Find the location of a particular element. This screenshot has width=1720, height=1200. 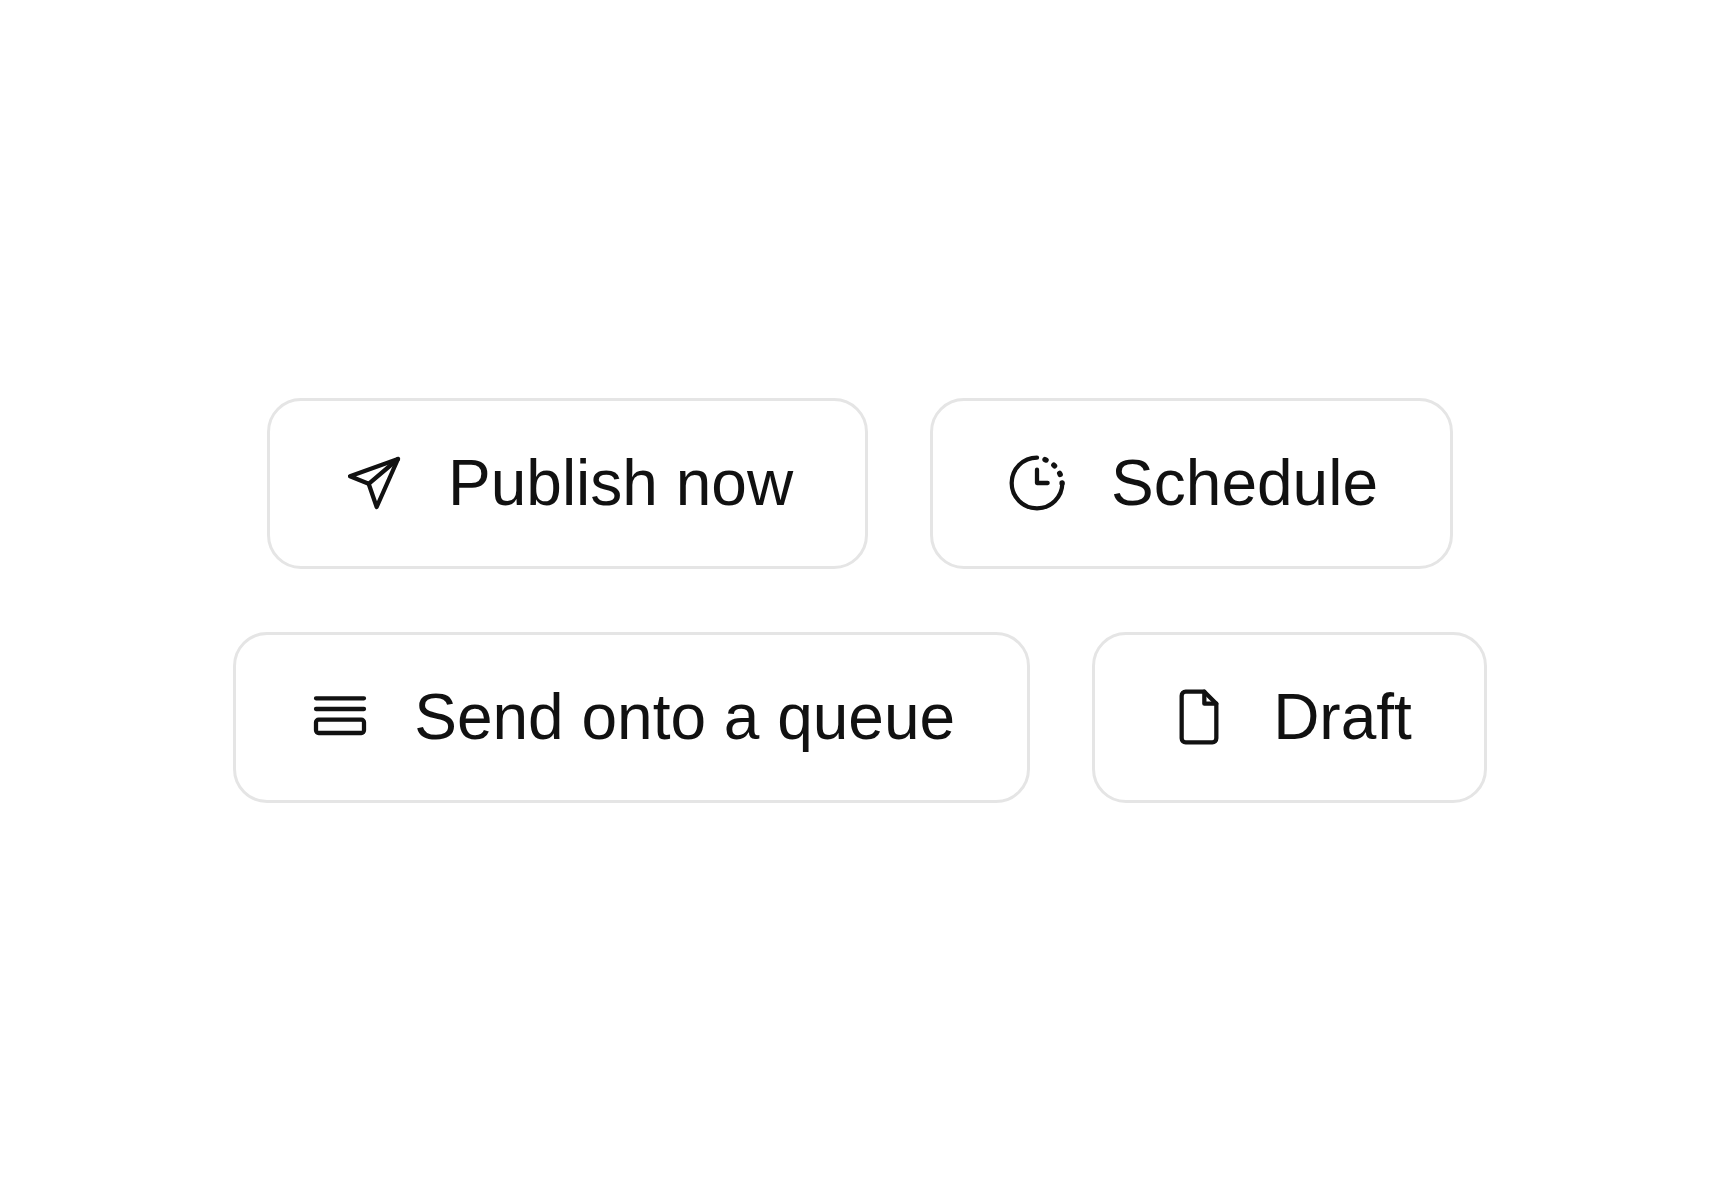

action-button: Draft is located at coordinates (1289, 717).